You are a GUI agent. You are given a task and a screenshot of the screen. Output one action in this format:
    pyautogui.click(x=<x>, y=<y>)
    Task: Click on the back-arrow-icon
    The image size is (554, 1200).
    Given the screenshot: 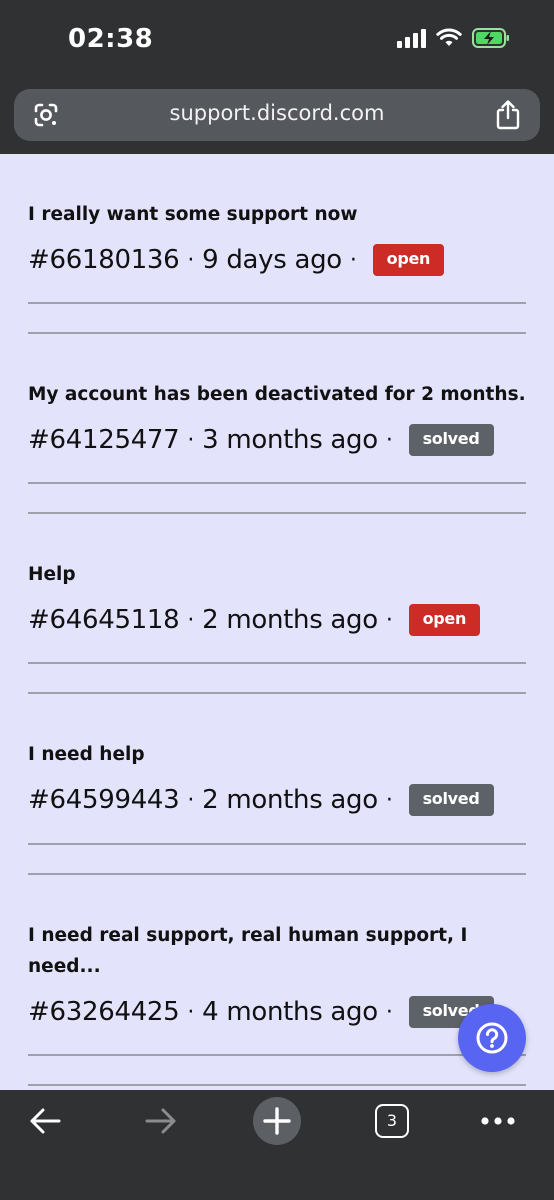 What is the action you would take?
    pyautogui.click(x=45, y=1121)
    